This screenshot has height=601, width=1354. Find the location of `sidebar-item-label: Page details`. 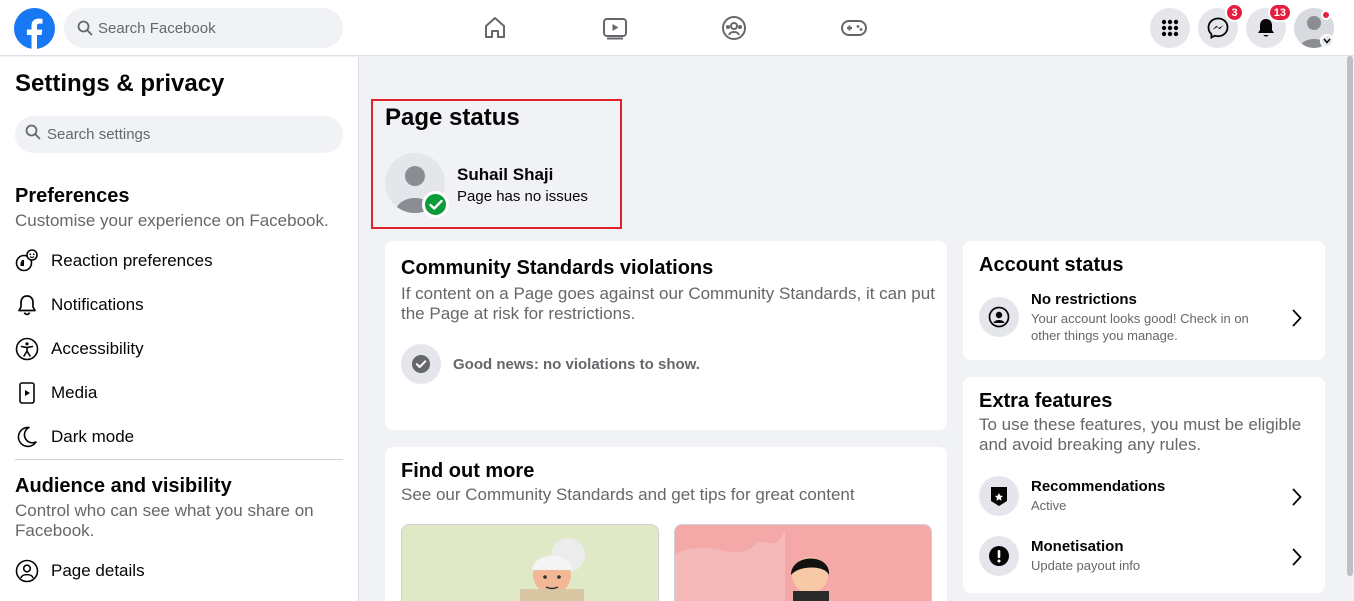

sidebar-item-label: Page details is located at coordinates (98, 570).